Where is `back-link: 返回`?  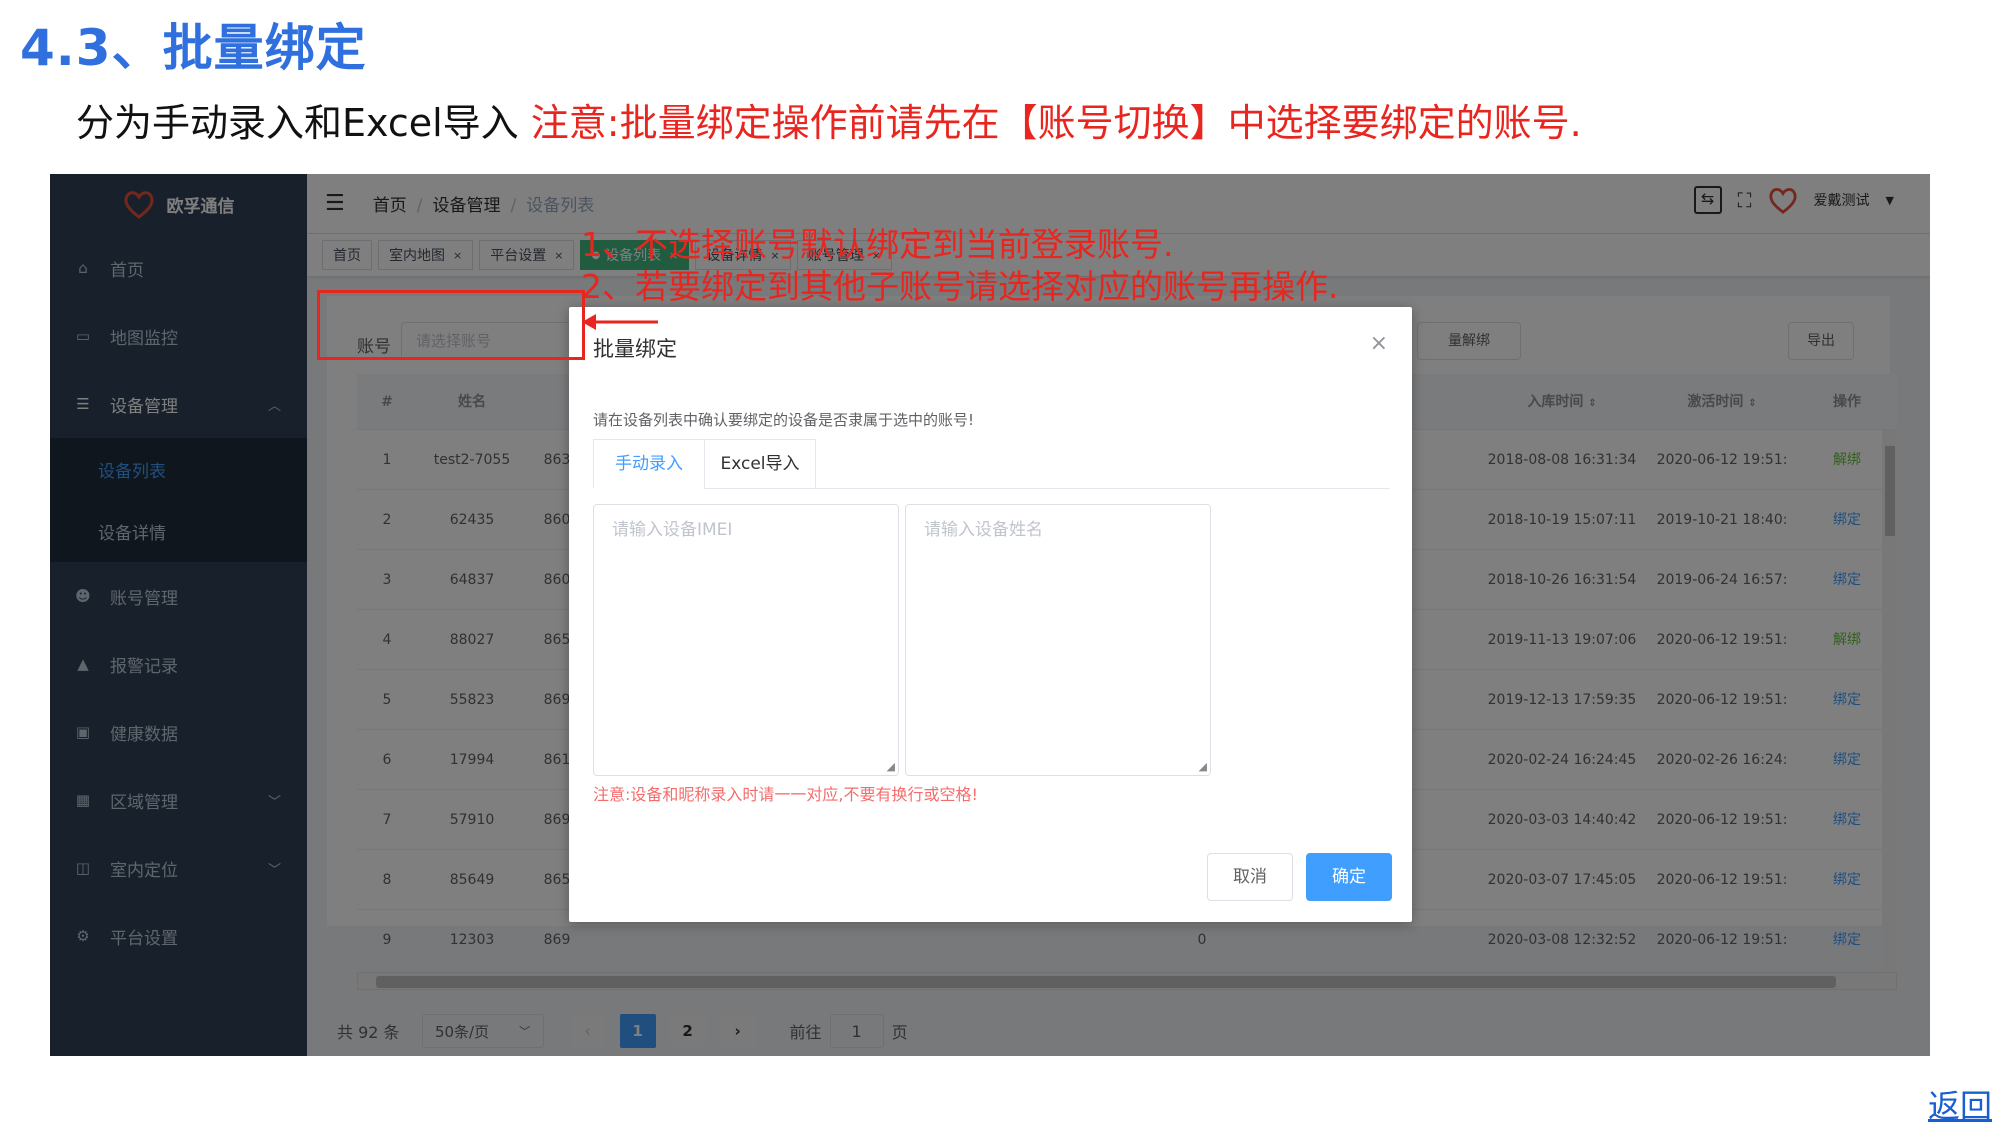
back-link: 返回 is located at coordinates (1960, 1104).